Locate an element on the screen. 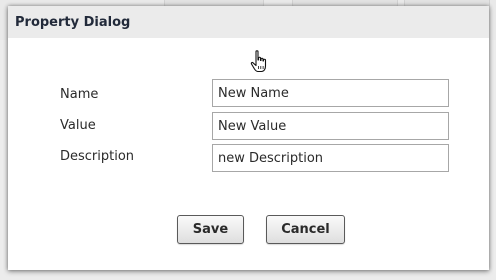 The width and height of the screenshot is (496, 280). value-label: Value is located at coordinates (78, 125).